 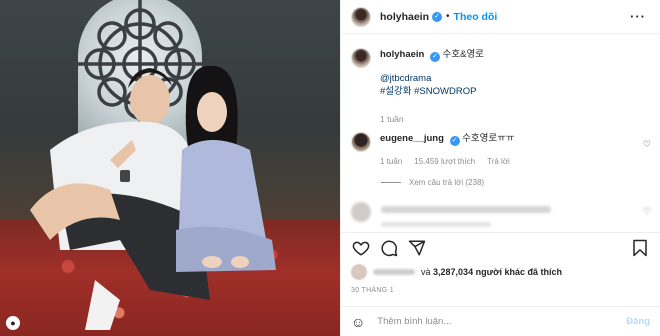 I want to click on follow-button: Theo dõi, so click(x=476, y=17).